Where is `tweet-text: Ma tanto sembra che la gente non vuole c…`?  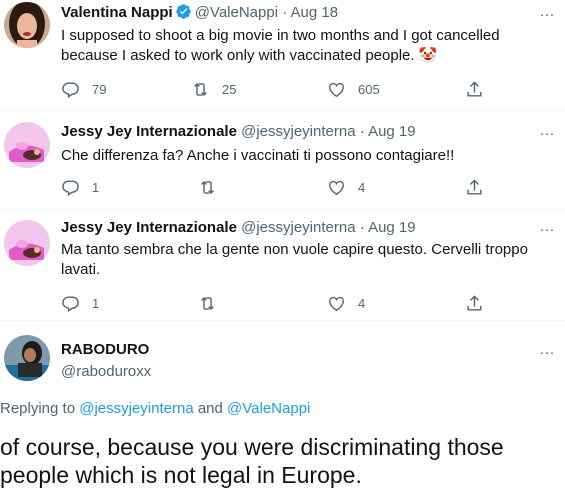 tweet-text: Ma tanto sembra che la gente non vuole c… is located at coordinates (294, 259).